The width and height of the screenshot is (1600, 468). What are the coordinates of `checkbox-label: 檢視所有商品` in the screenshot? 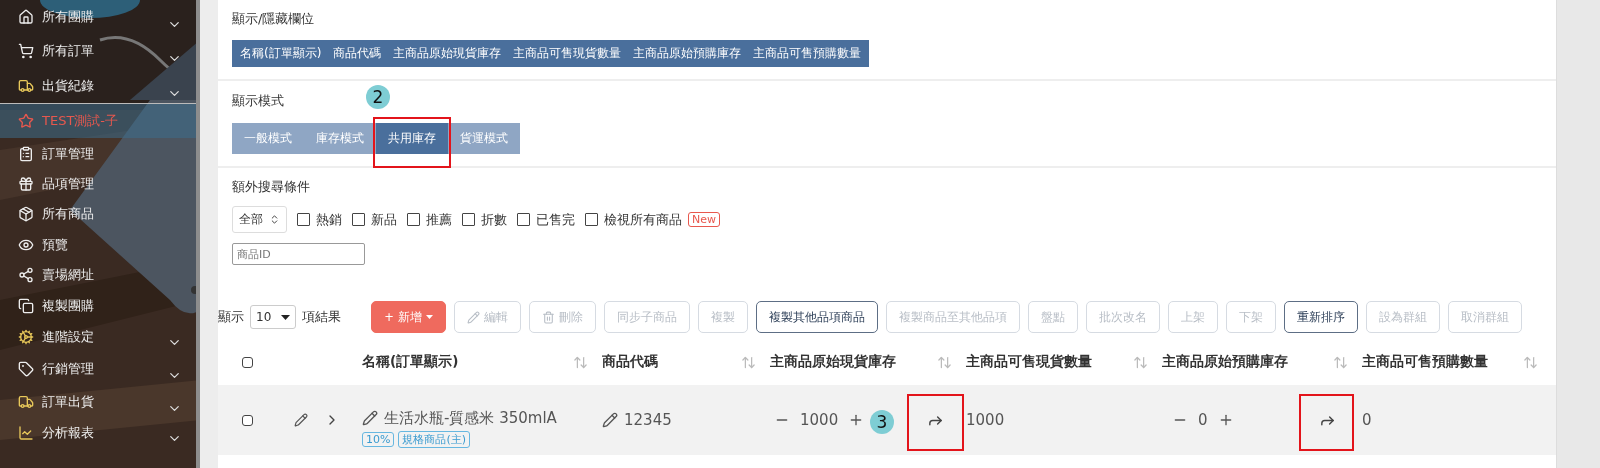 It's located at (643, 219).